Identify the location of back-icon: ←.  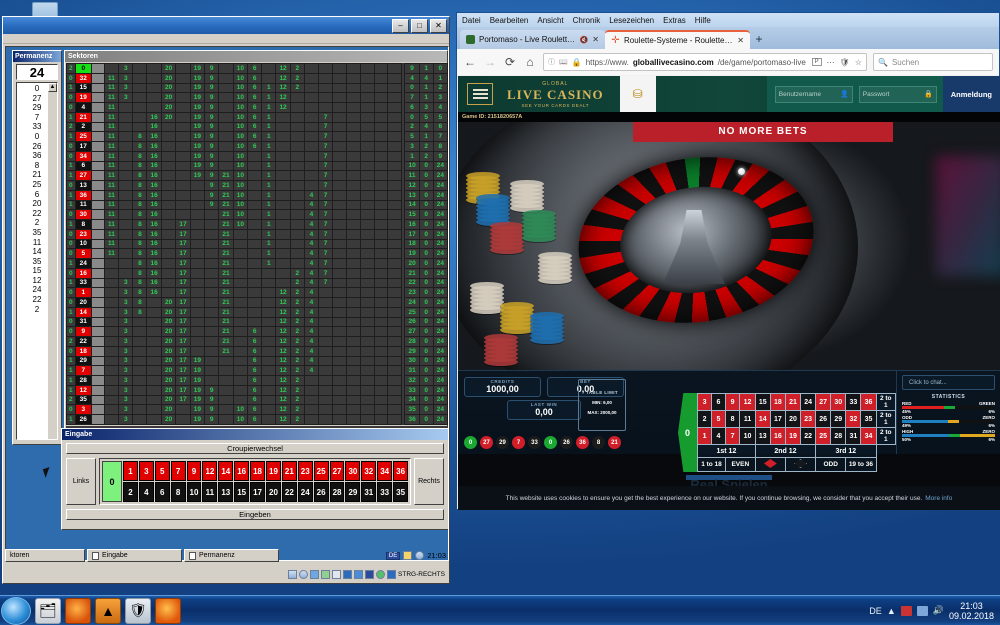
(470, 62).